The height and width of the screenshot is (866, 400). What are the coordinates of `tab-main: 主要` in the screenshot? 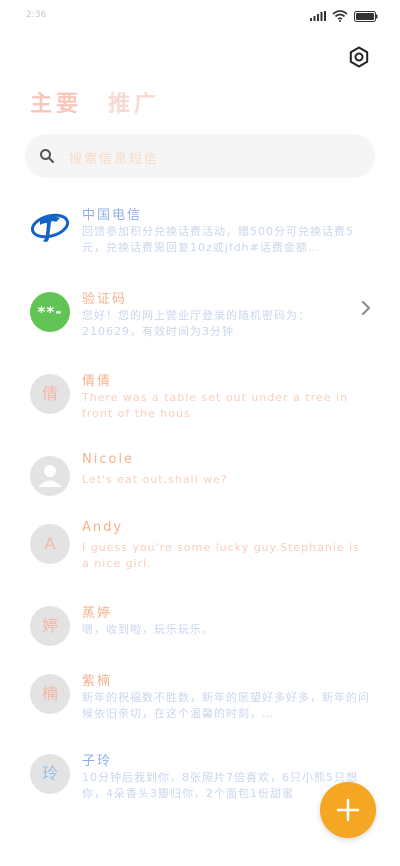 It's located at (56, 102).